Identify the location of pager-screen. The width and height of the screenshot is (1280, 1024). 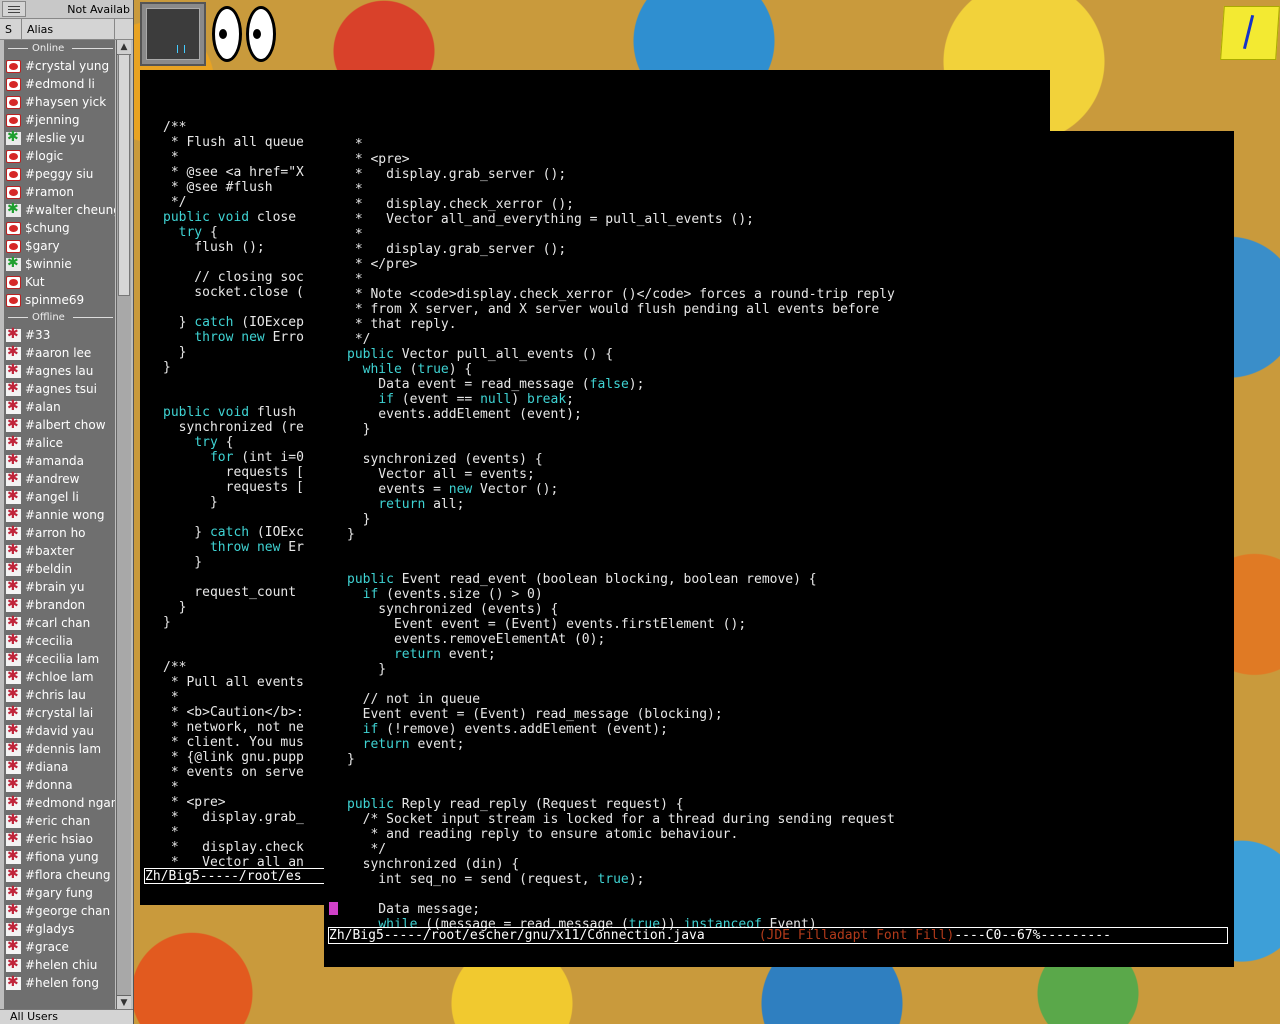
(173, 34).